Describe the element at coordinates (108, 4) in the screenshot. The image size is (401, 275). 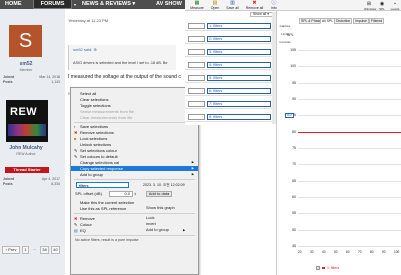
I see `nav-news-reviews: NEWS & REVIEWS ▾` at that location.